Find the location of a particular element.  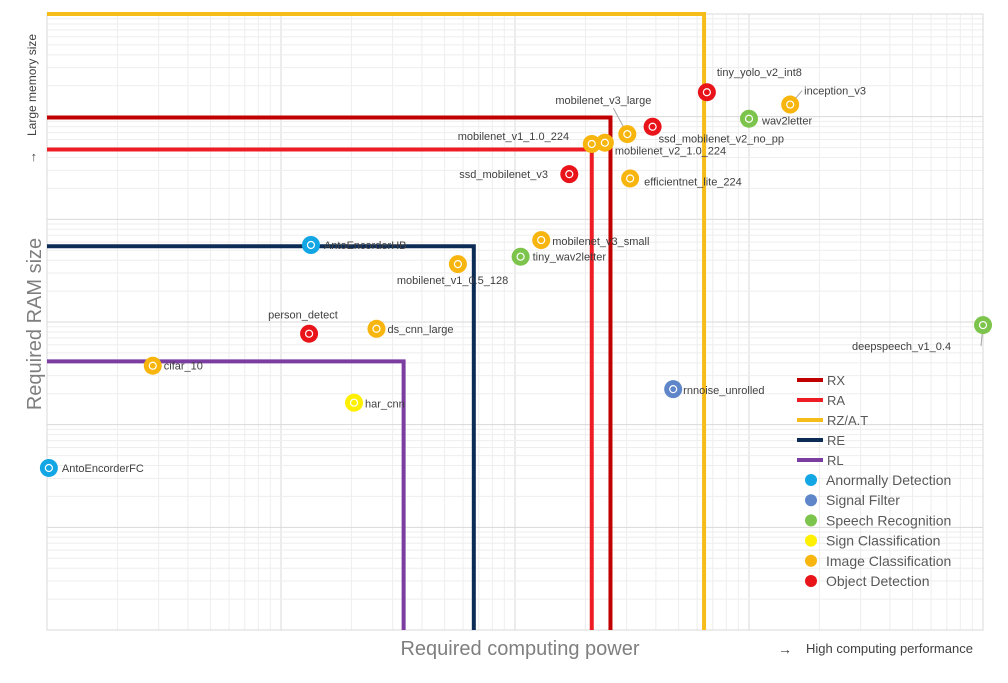

point-label-person-detect: person_detect is located at coordinates (303, 316).